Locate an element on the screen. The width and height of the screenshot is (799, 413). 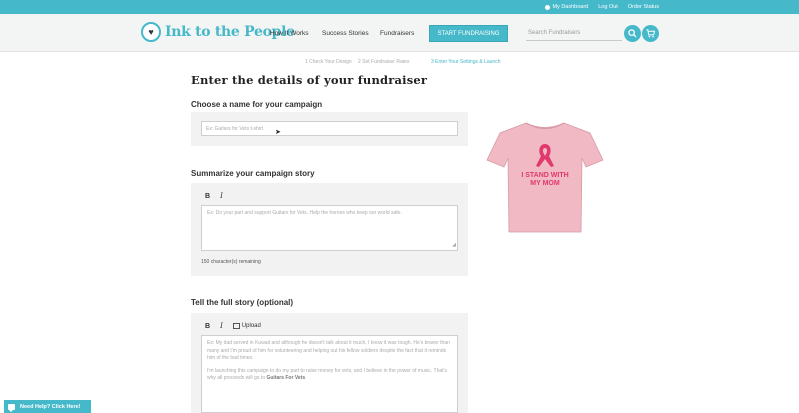
need-help-label: Need Help? Click Here! is located at coordinates (50, 406).